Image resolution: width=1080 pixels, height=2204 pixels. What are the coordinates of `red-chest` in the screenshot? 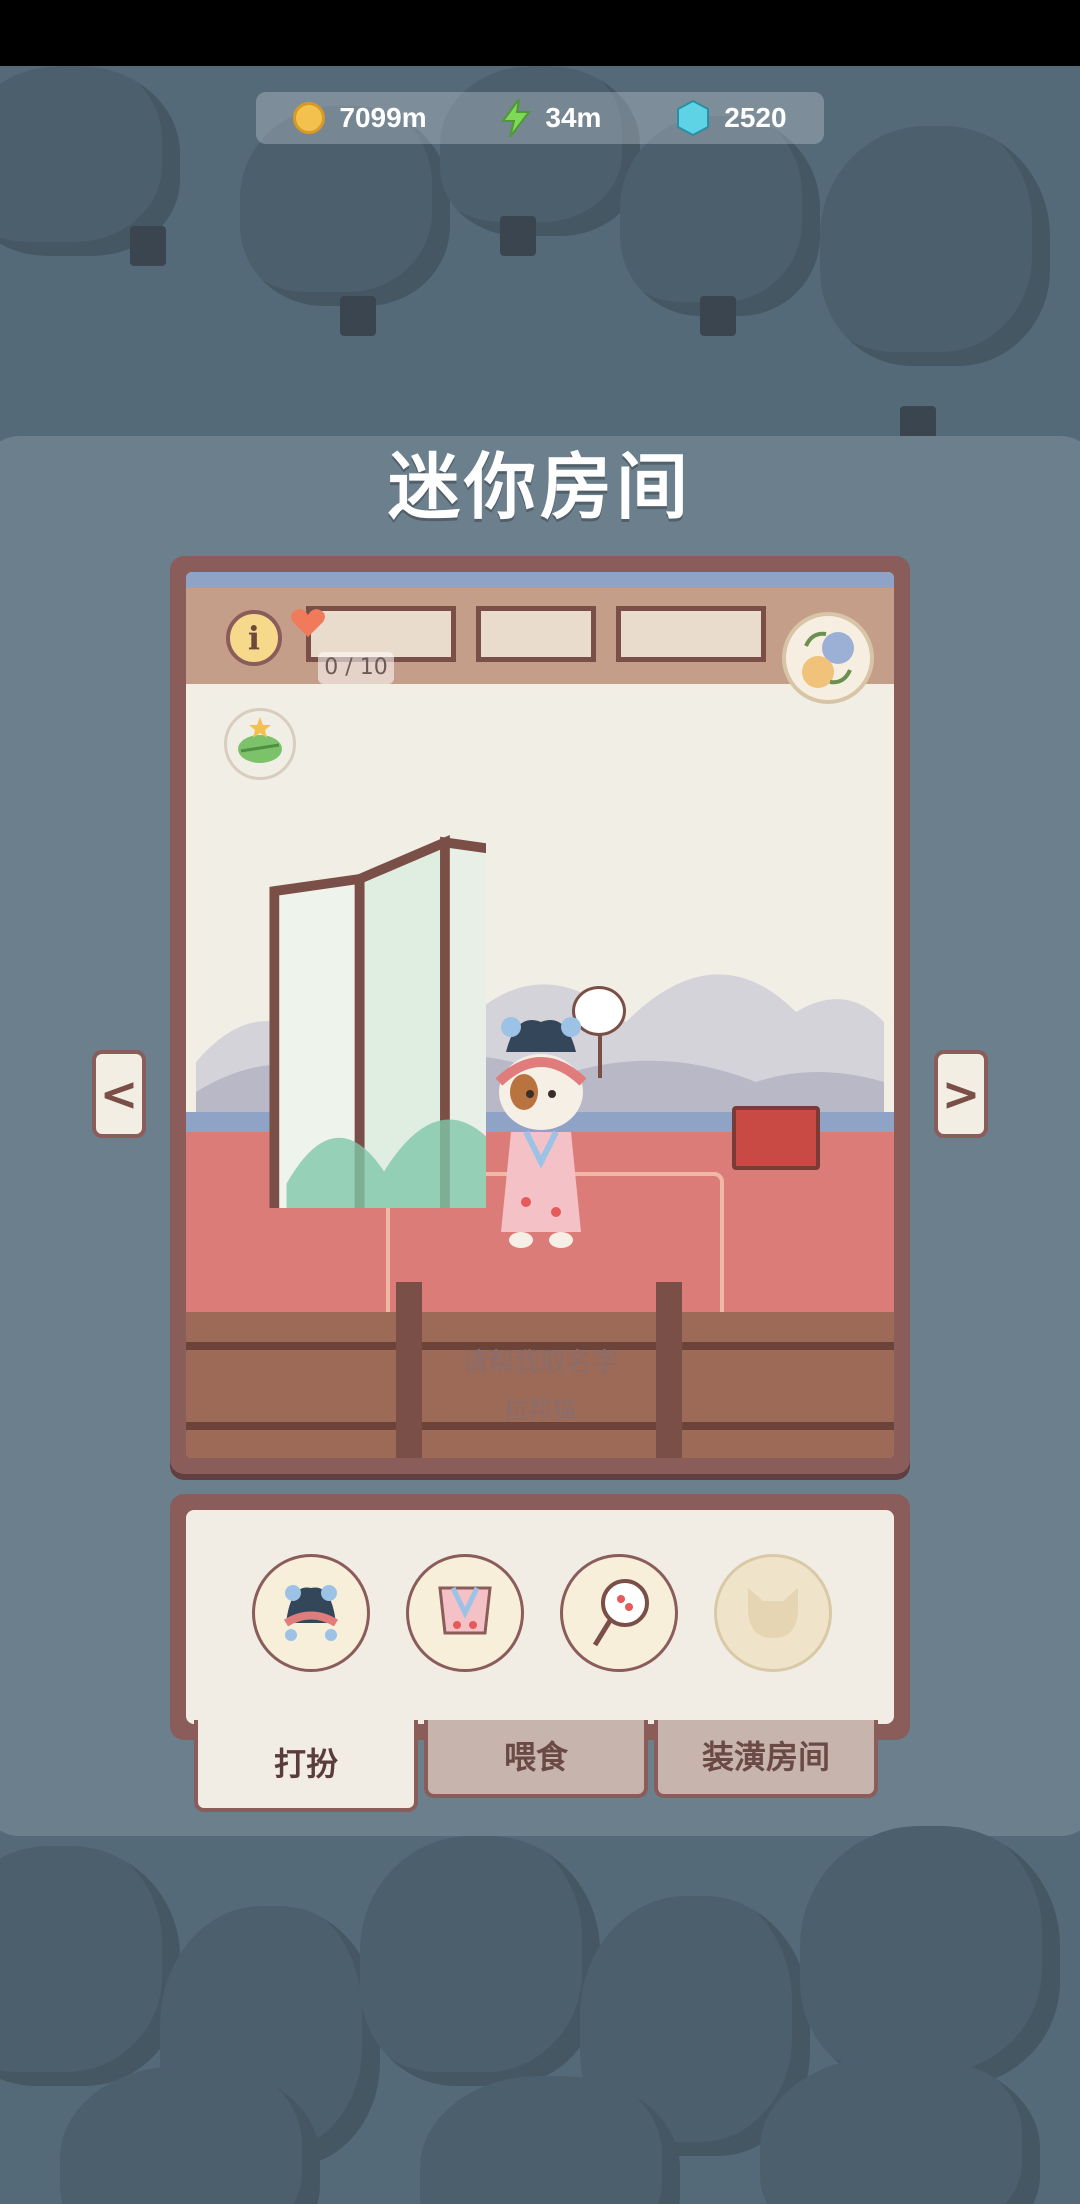 It's located at (776, 1138).